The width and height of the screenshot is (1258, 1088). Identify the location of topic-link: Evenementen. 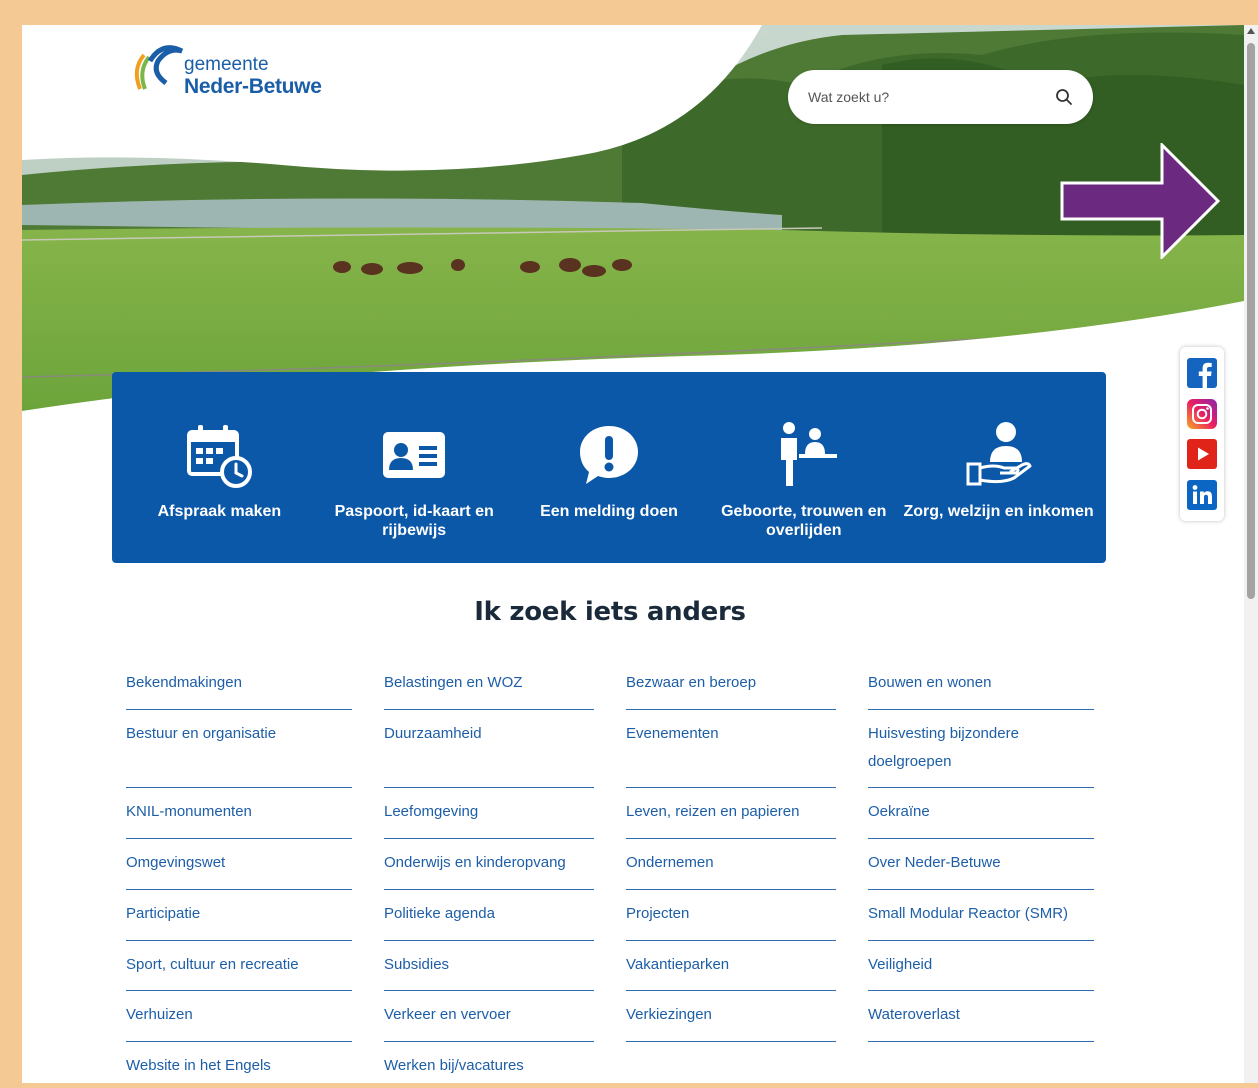
(731, 749).